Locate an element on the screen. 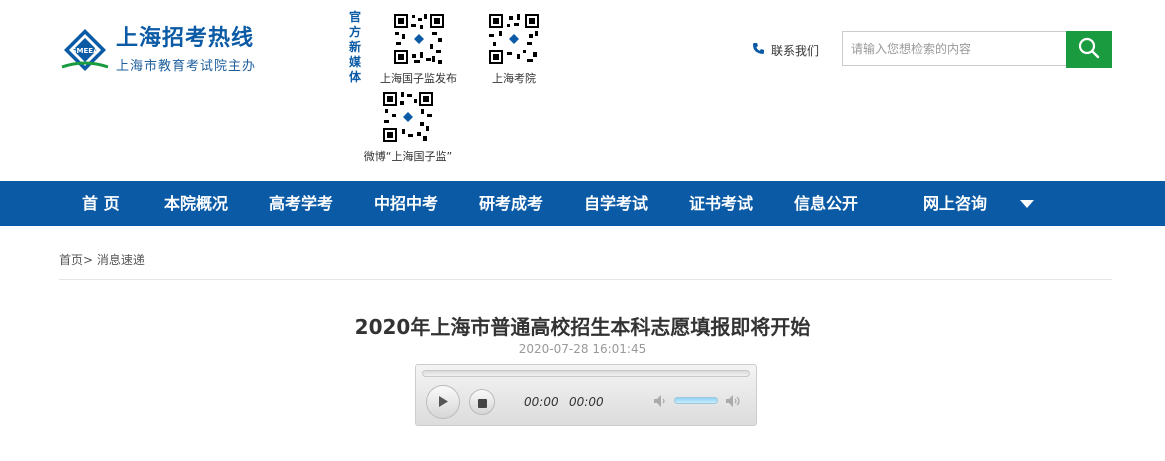 Image resolution: width=1165 pixels, height=461 pixels. article-date: 2020-07-28 16:01:45 is located at coordinates (582, 349).